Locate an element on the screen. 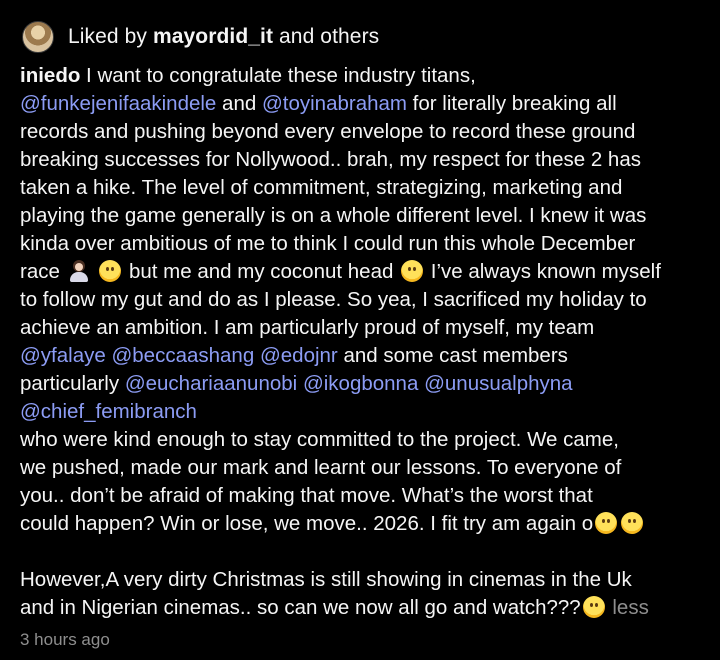 The height and width of the screenshot is (660, 720). likes-summary: Liked by mayordid_it and others is located at coordinates (223, 37).